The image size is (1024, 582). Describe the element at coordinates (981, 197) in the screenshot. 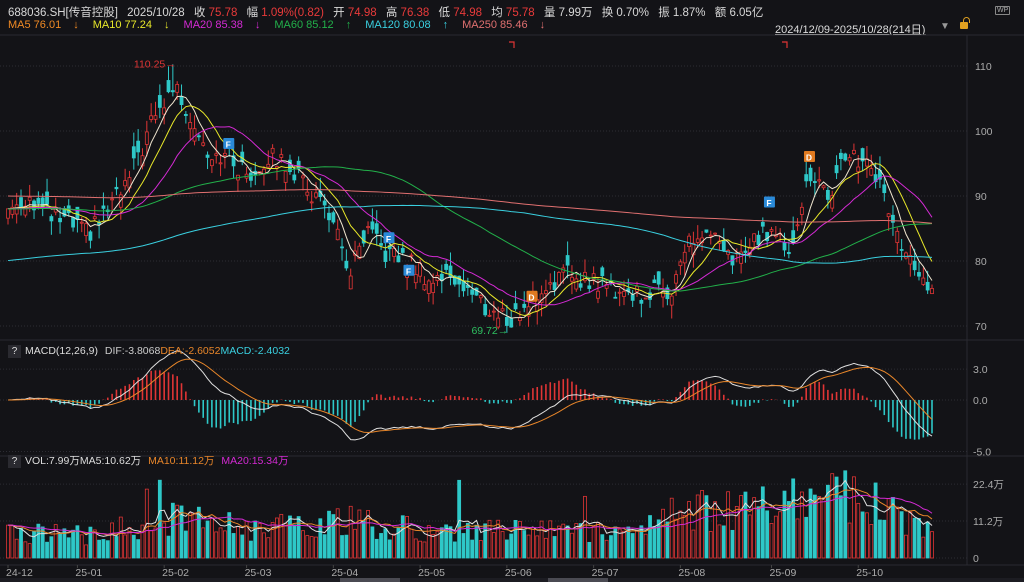

I see `price-tick-label: 90` at that location.